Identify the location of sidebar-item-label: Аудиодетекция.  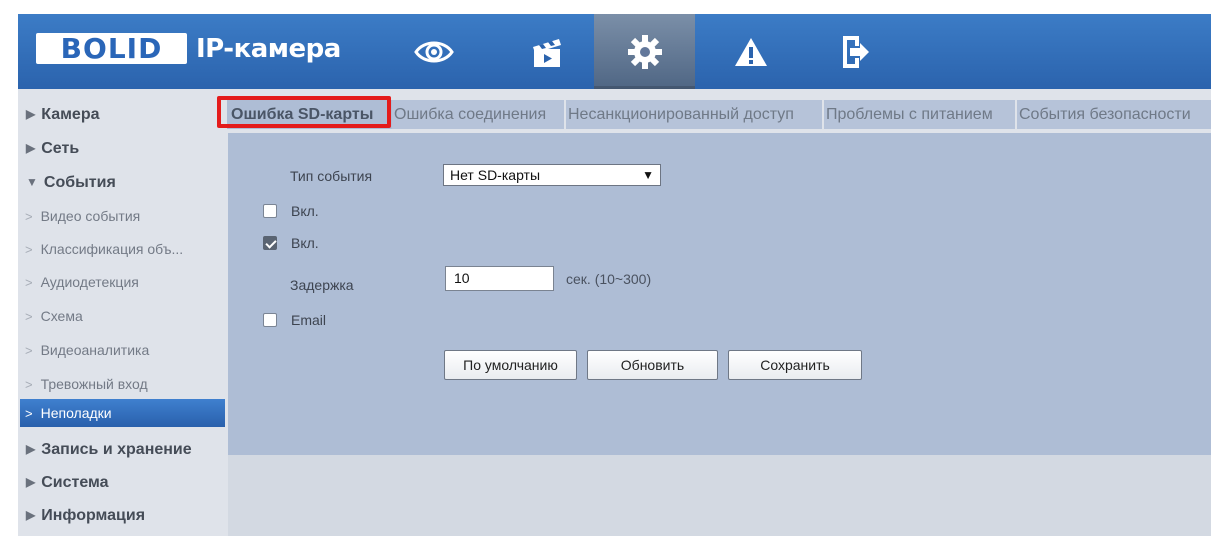
(89, 282).